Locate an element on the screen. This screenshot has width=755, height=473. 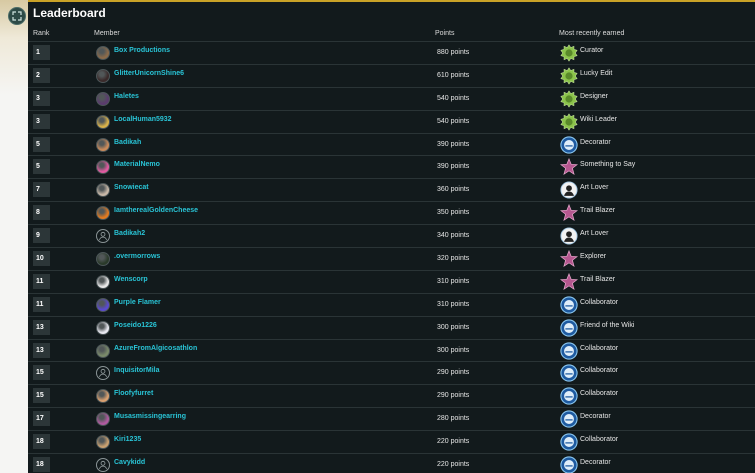
rank-badge: 1 is located at coordinates (41, 52).